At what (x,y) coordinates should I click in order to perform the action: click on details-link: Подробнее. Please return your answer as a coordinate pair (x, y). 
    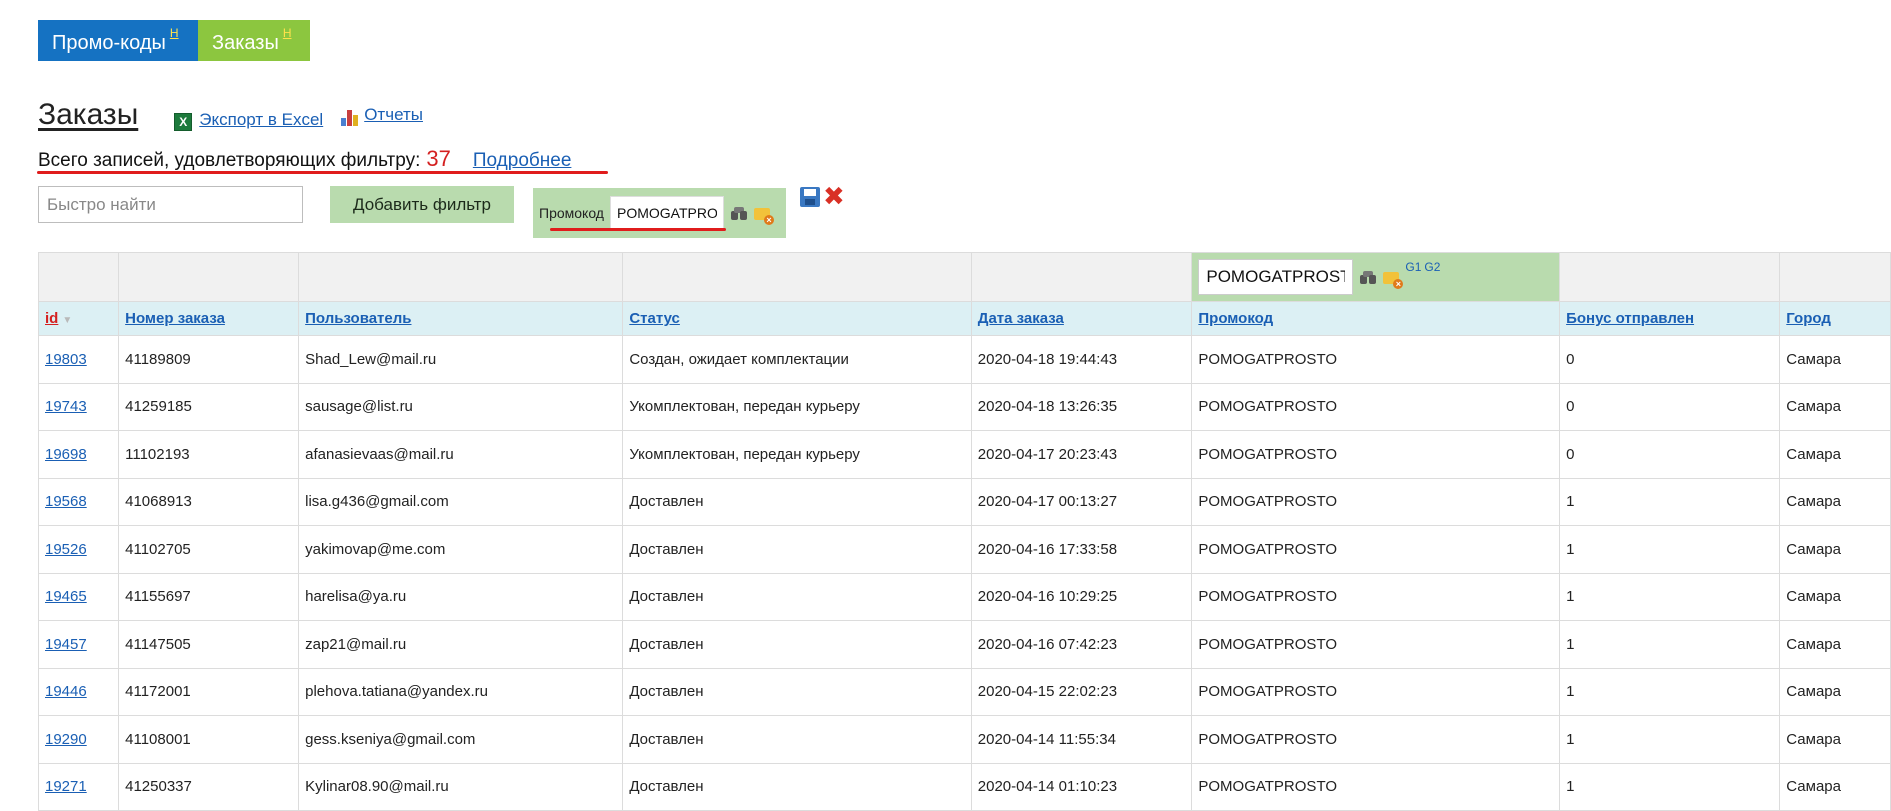
    Looking at the image, I should click on (522, 161).